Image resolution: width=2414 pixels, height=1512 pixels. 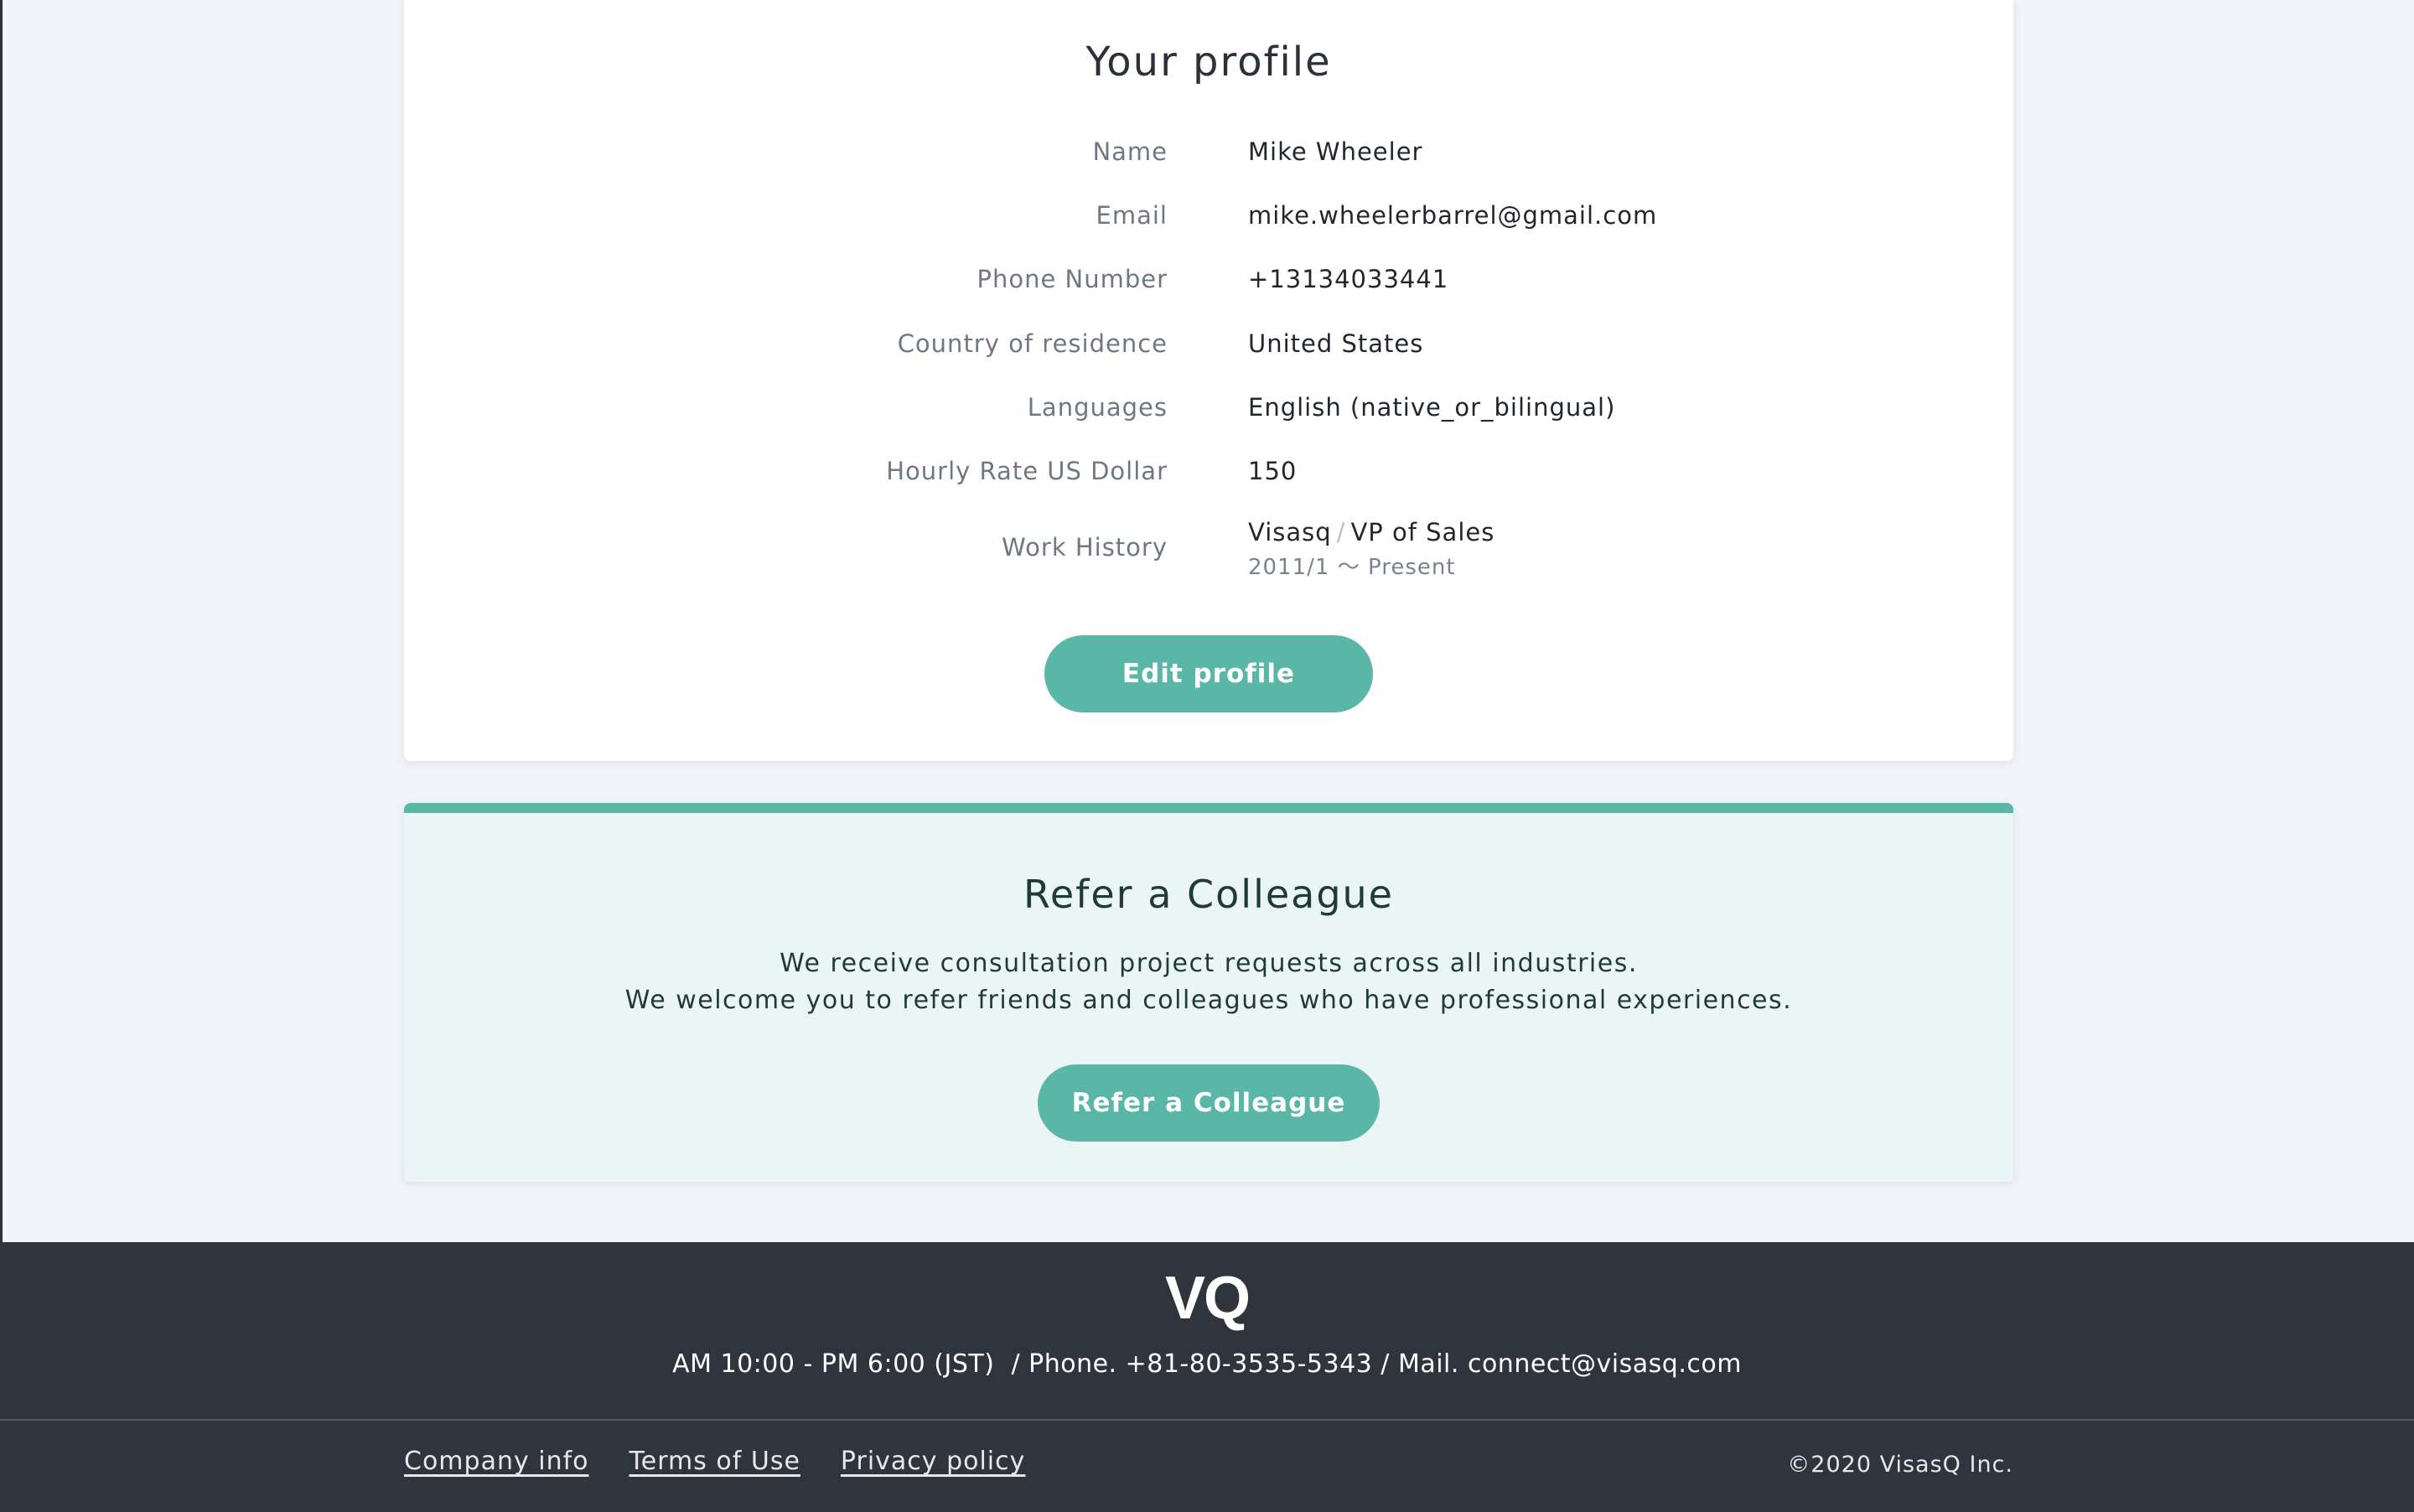 What do you see at coordinates (1032, 343) in the screenshot?
I see `field-label: Country of residence` at bounding box center [1032, 343].